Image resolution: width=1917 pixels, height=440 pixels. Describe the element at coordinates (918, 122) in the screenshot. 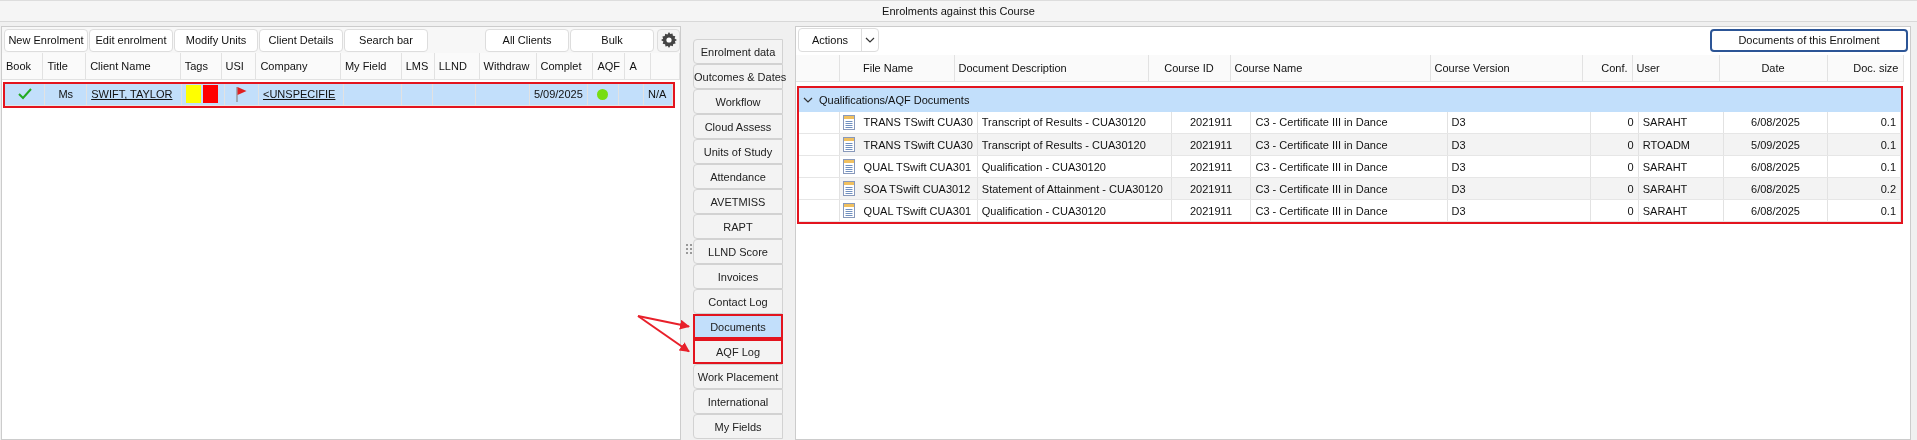

I see `table-cell: TRANS TSwift CUA30` at that location.